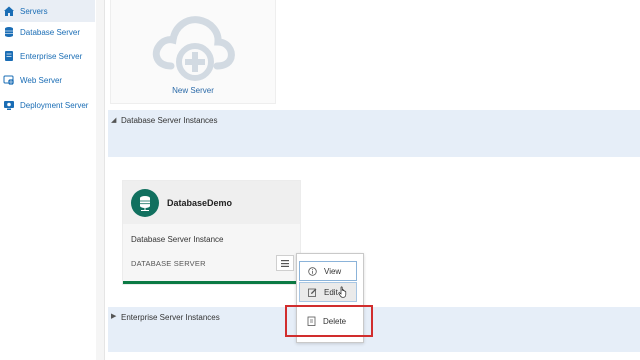 The image size is (640, 360). What do you see at coordinates (9, 105) in the screenshot?
I see `deployment-icon` at bounding box center [9, 105].